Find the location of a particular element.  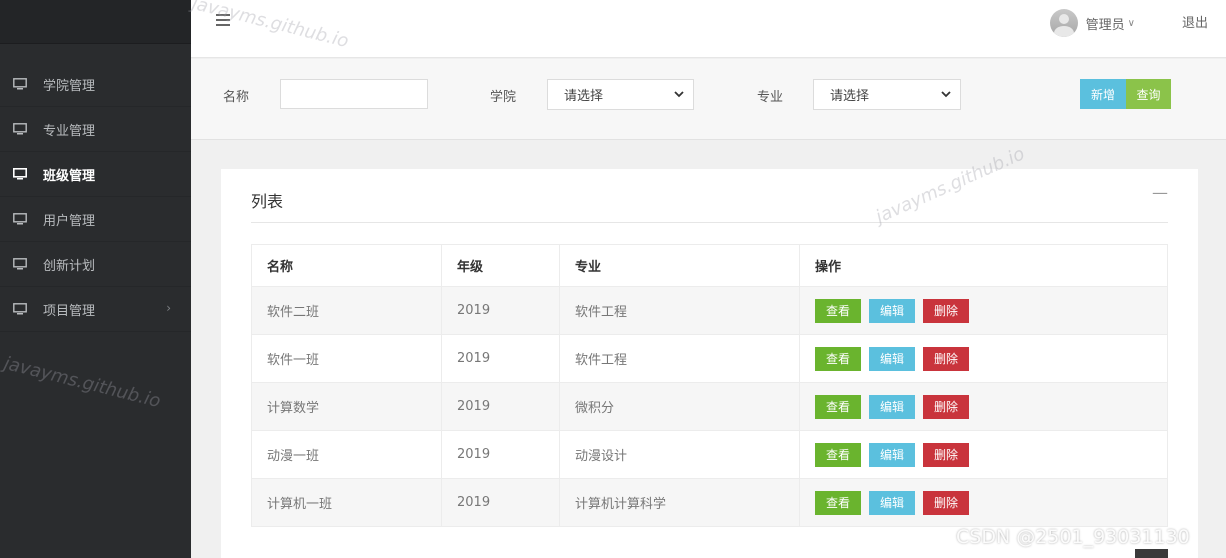

table-header-row: 名称 年级 专业 操作 is located at coordinates (709, 265).